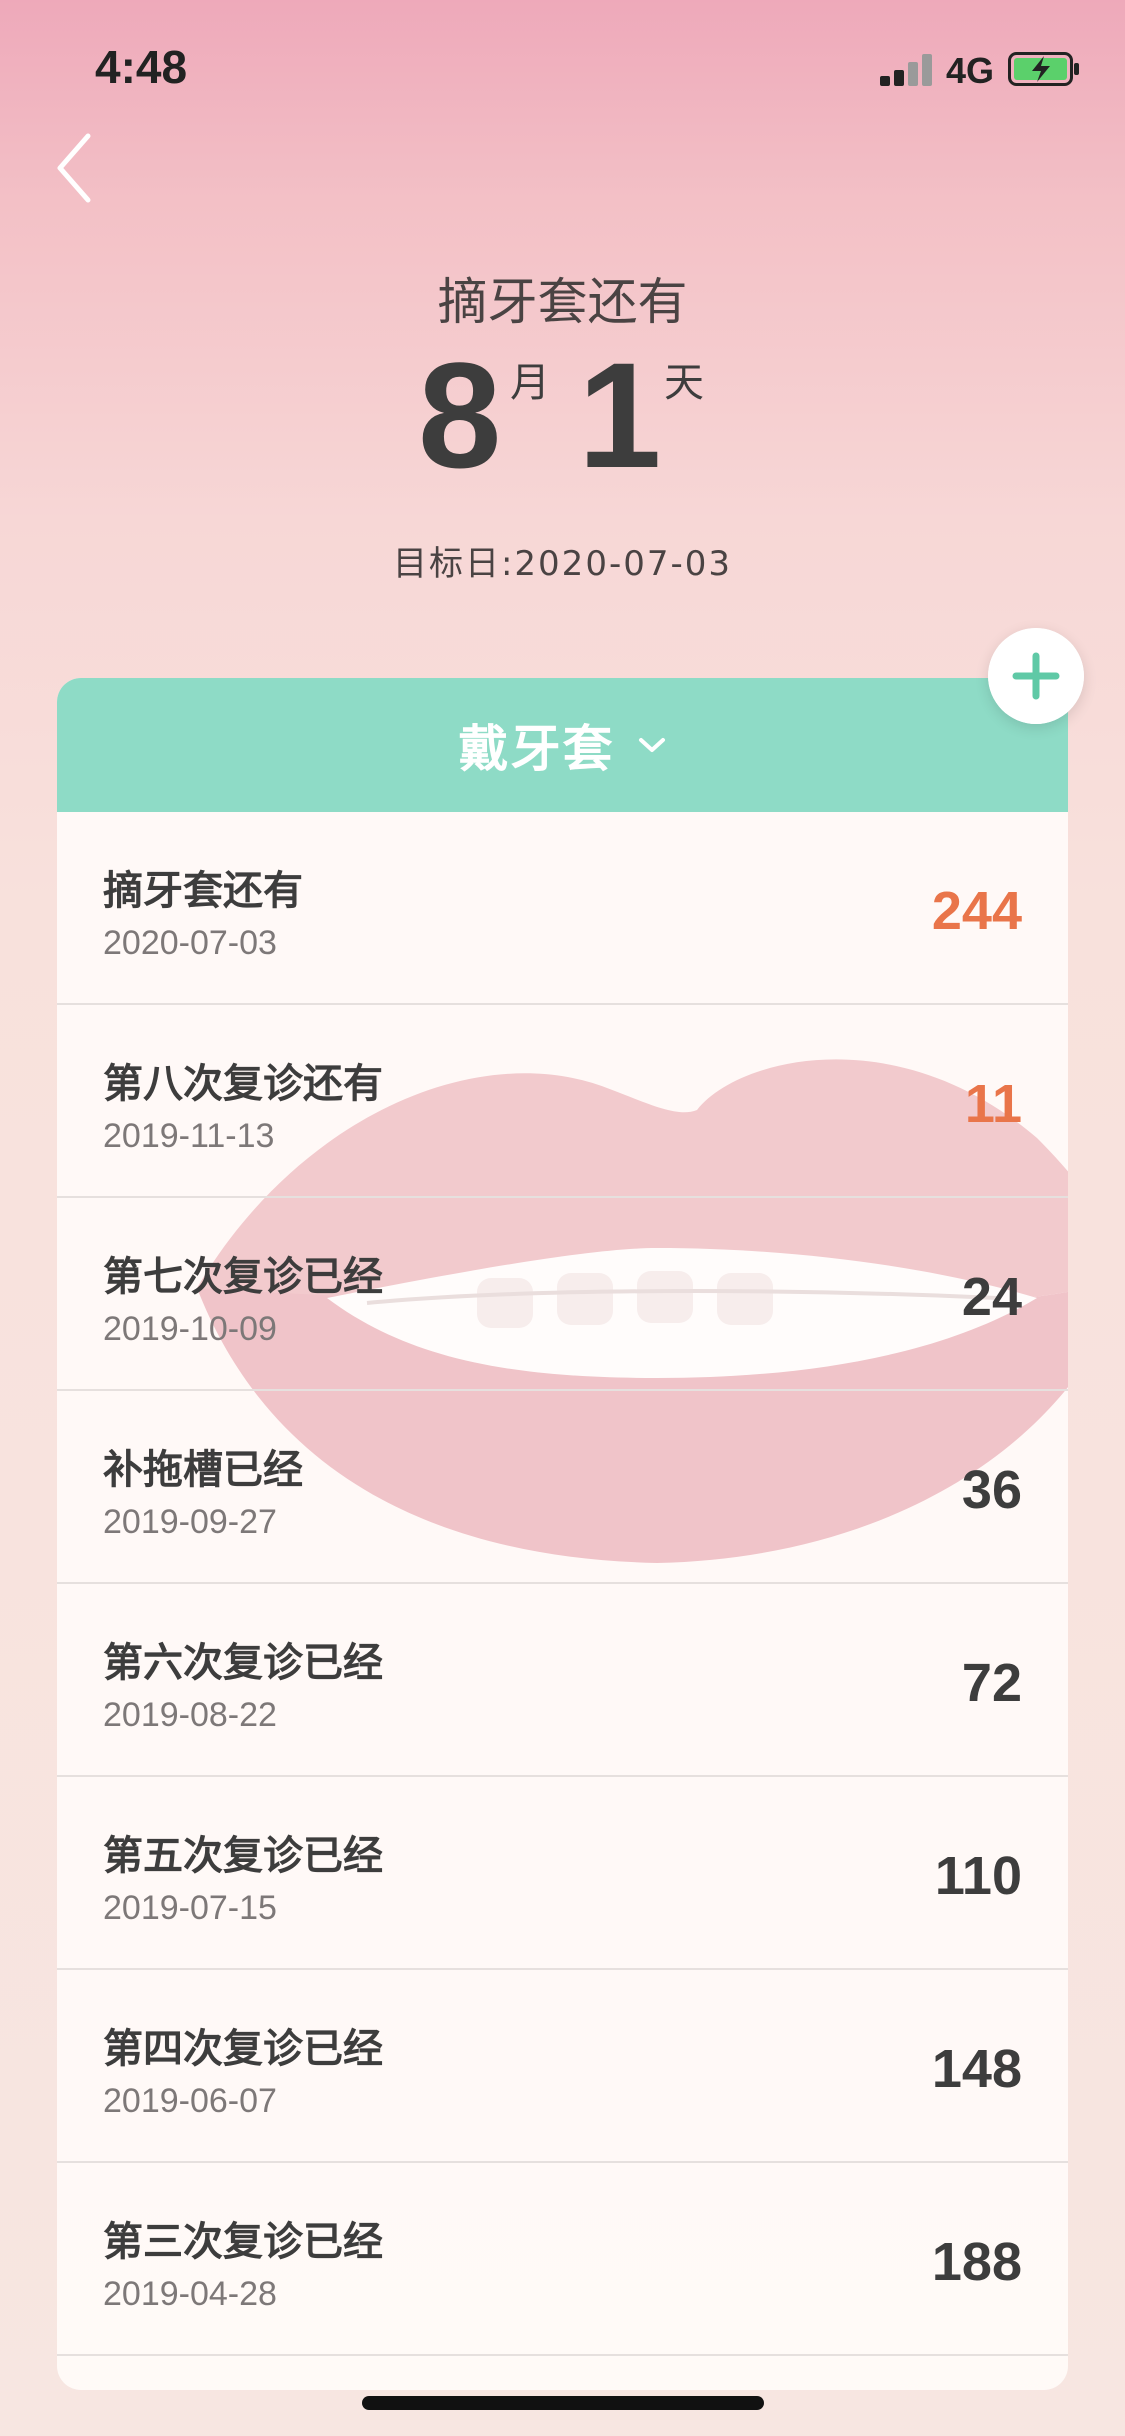 Image resolution: width=1125 pixels, height=2436 pixels. I want to click on event-date: 2019-04-28, so click(190, 2294).